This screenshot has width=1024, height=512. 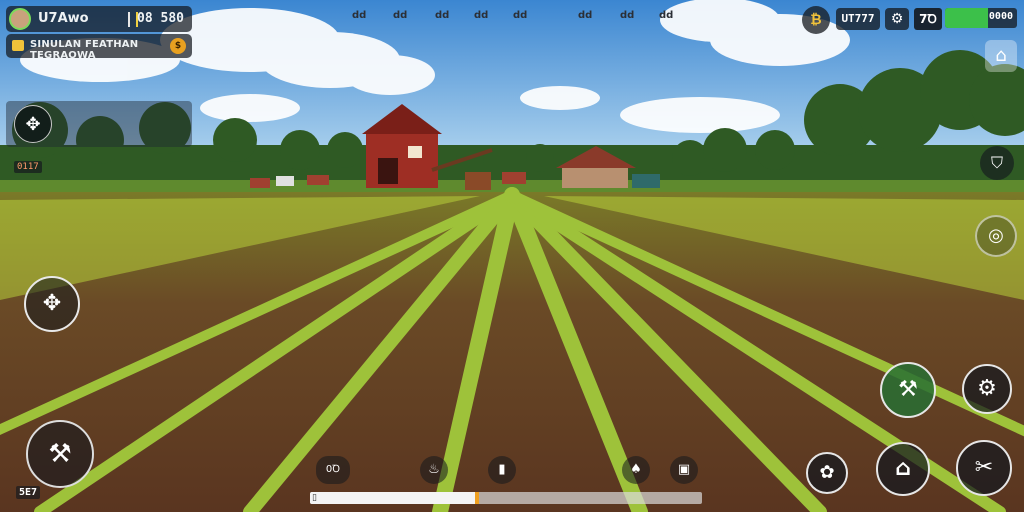 I want to click on toolbar-slot: 0Ꝺ, so click(x=333, y=470).